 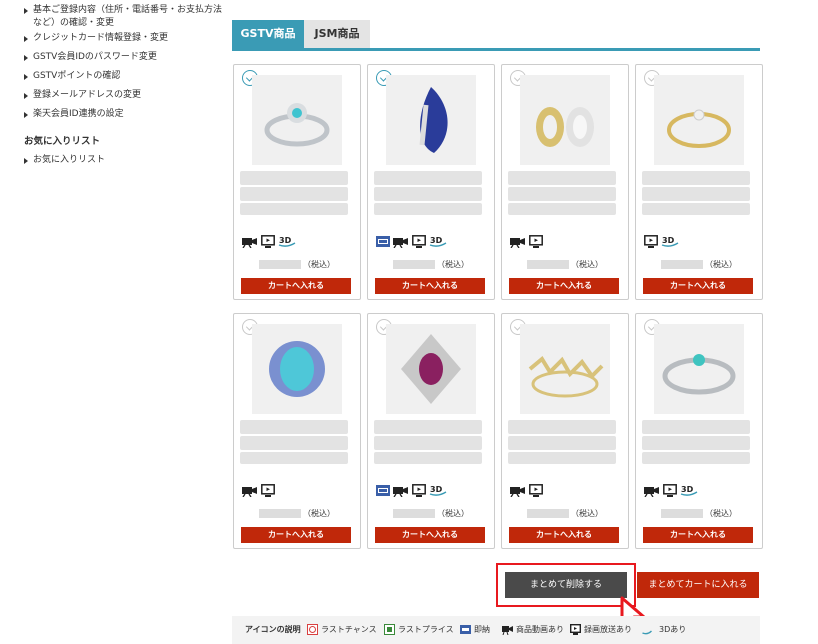 What do you see at coordinates (100, 38) in the screenshot?
I see `sidebar-item-label: クレジットカード情報登録・変更` at bounding box center [100, 38].